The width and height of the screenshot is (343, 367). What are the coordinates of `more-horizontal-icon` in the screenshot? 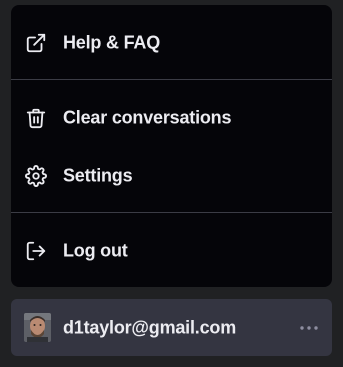 It's located at (309, 328).